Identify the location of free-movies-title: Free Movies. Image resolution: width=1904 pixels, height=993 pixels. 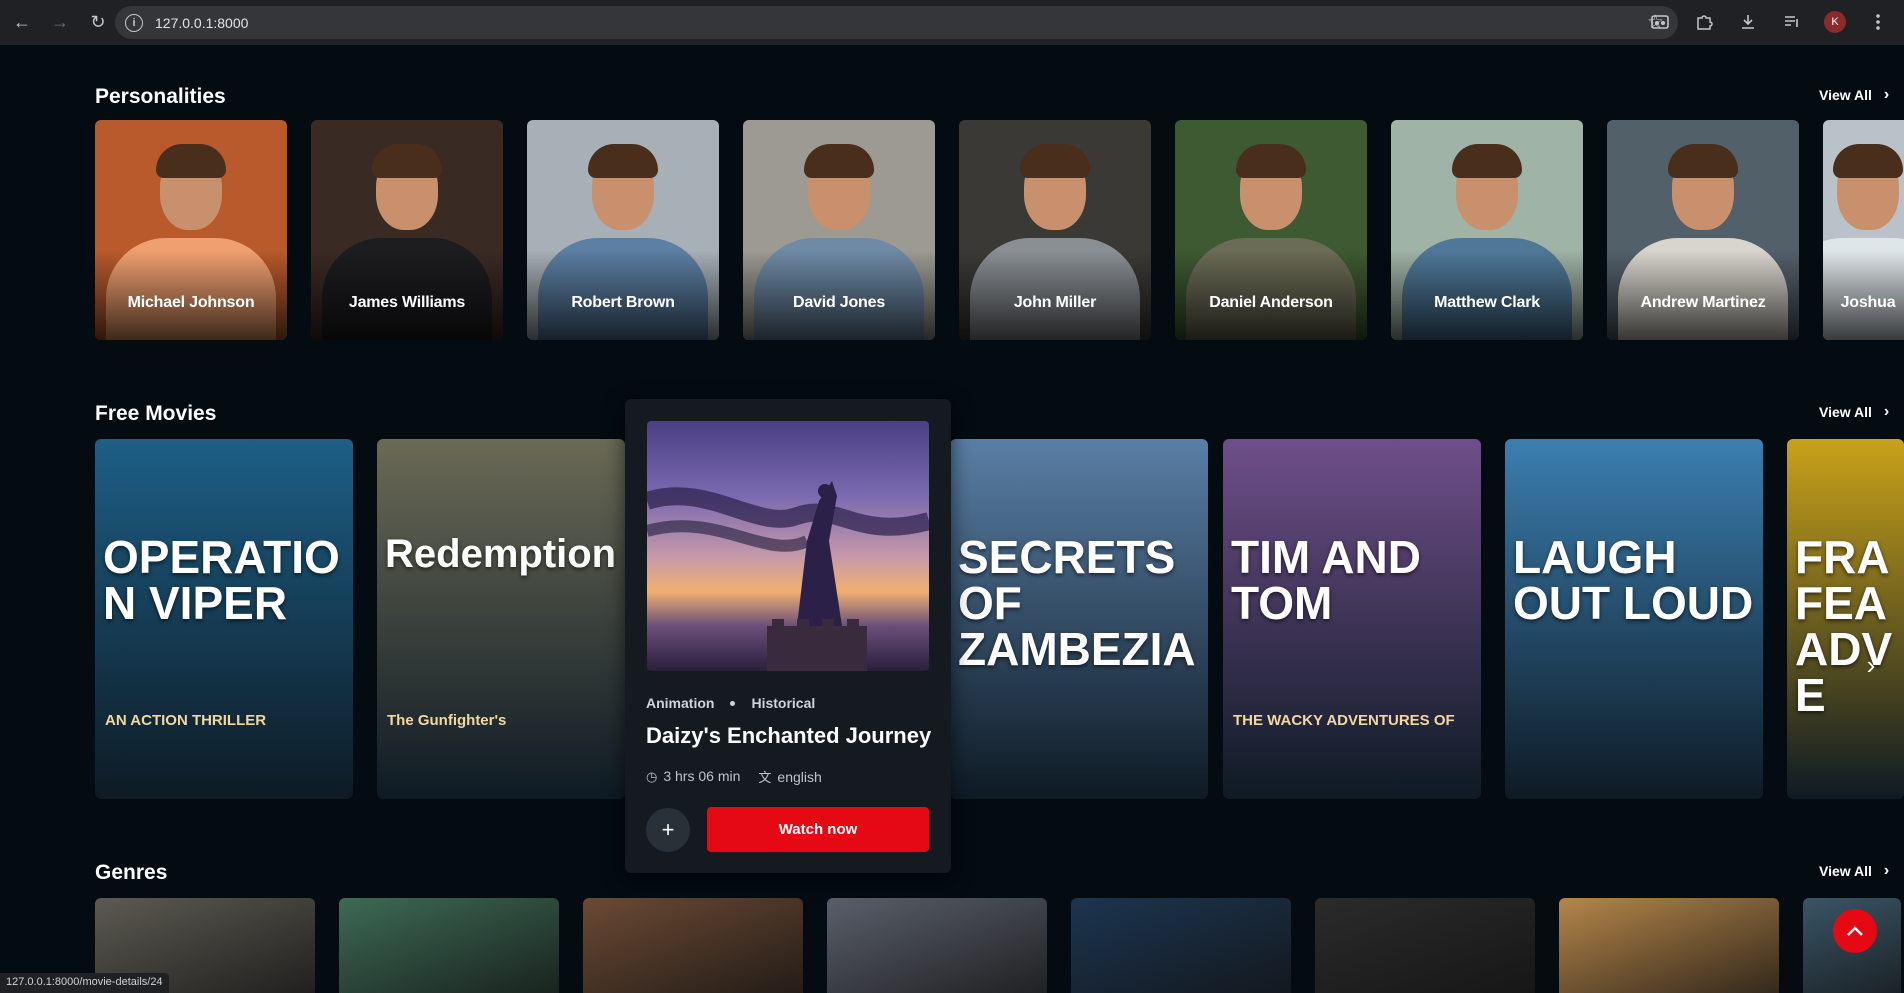
(156, 413).